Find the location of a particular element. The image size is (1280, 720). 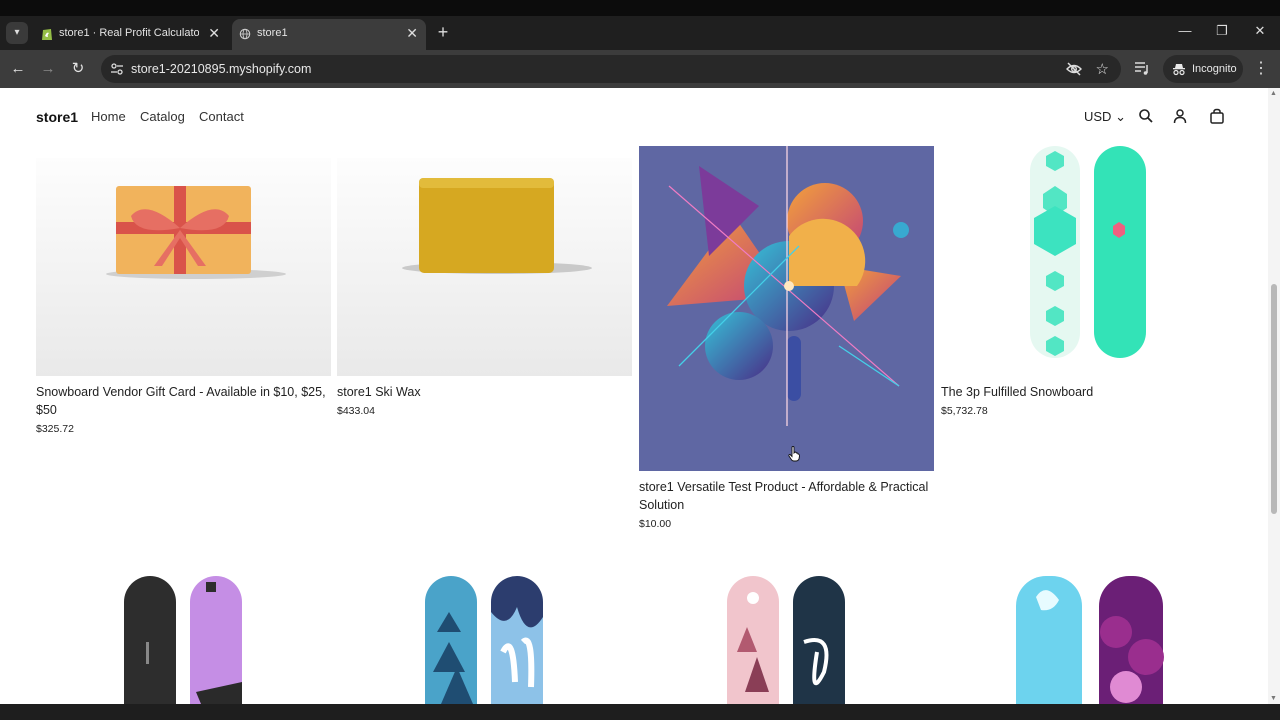

incognito-icon is located at coordinates (1179, 70).